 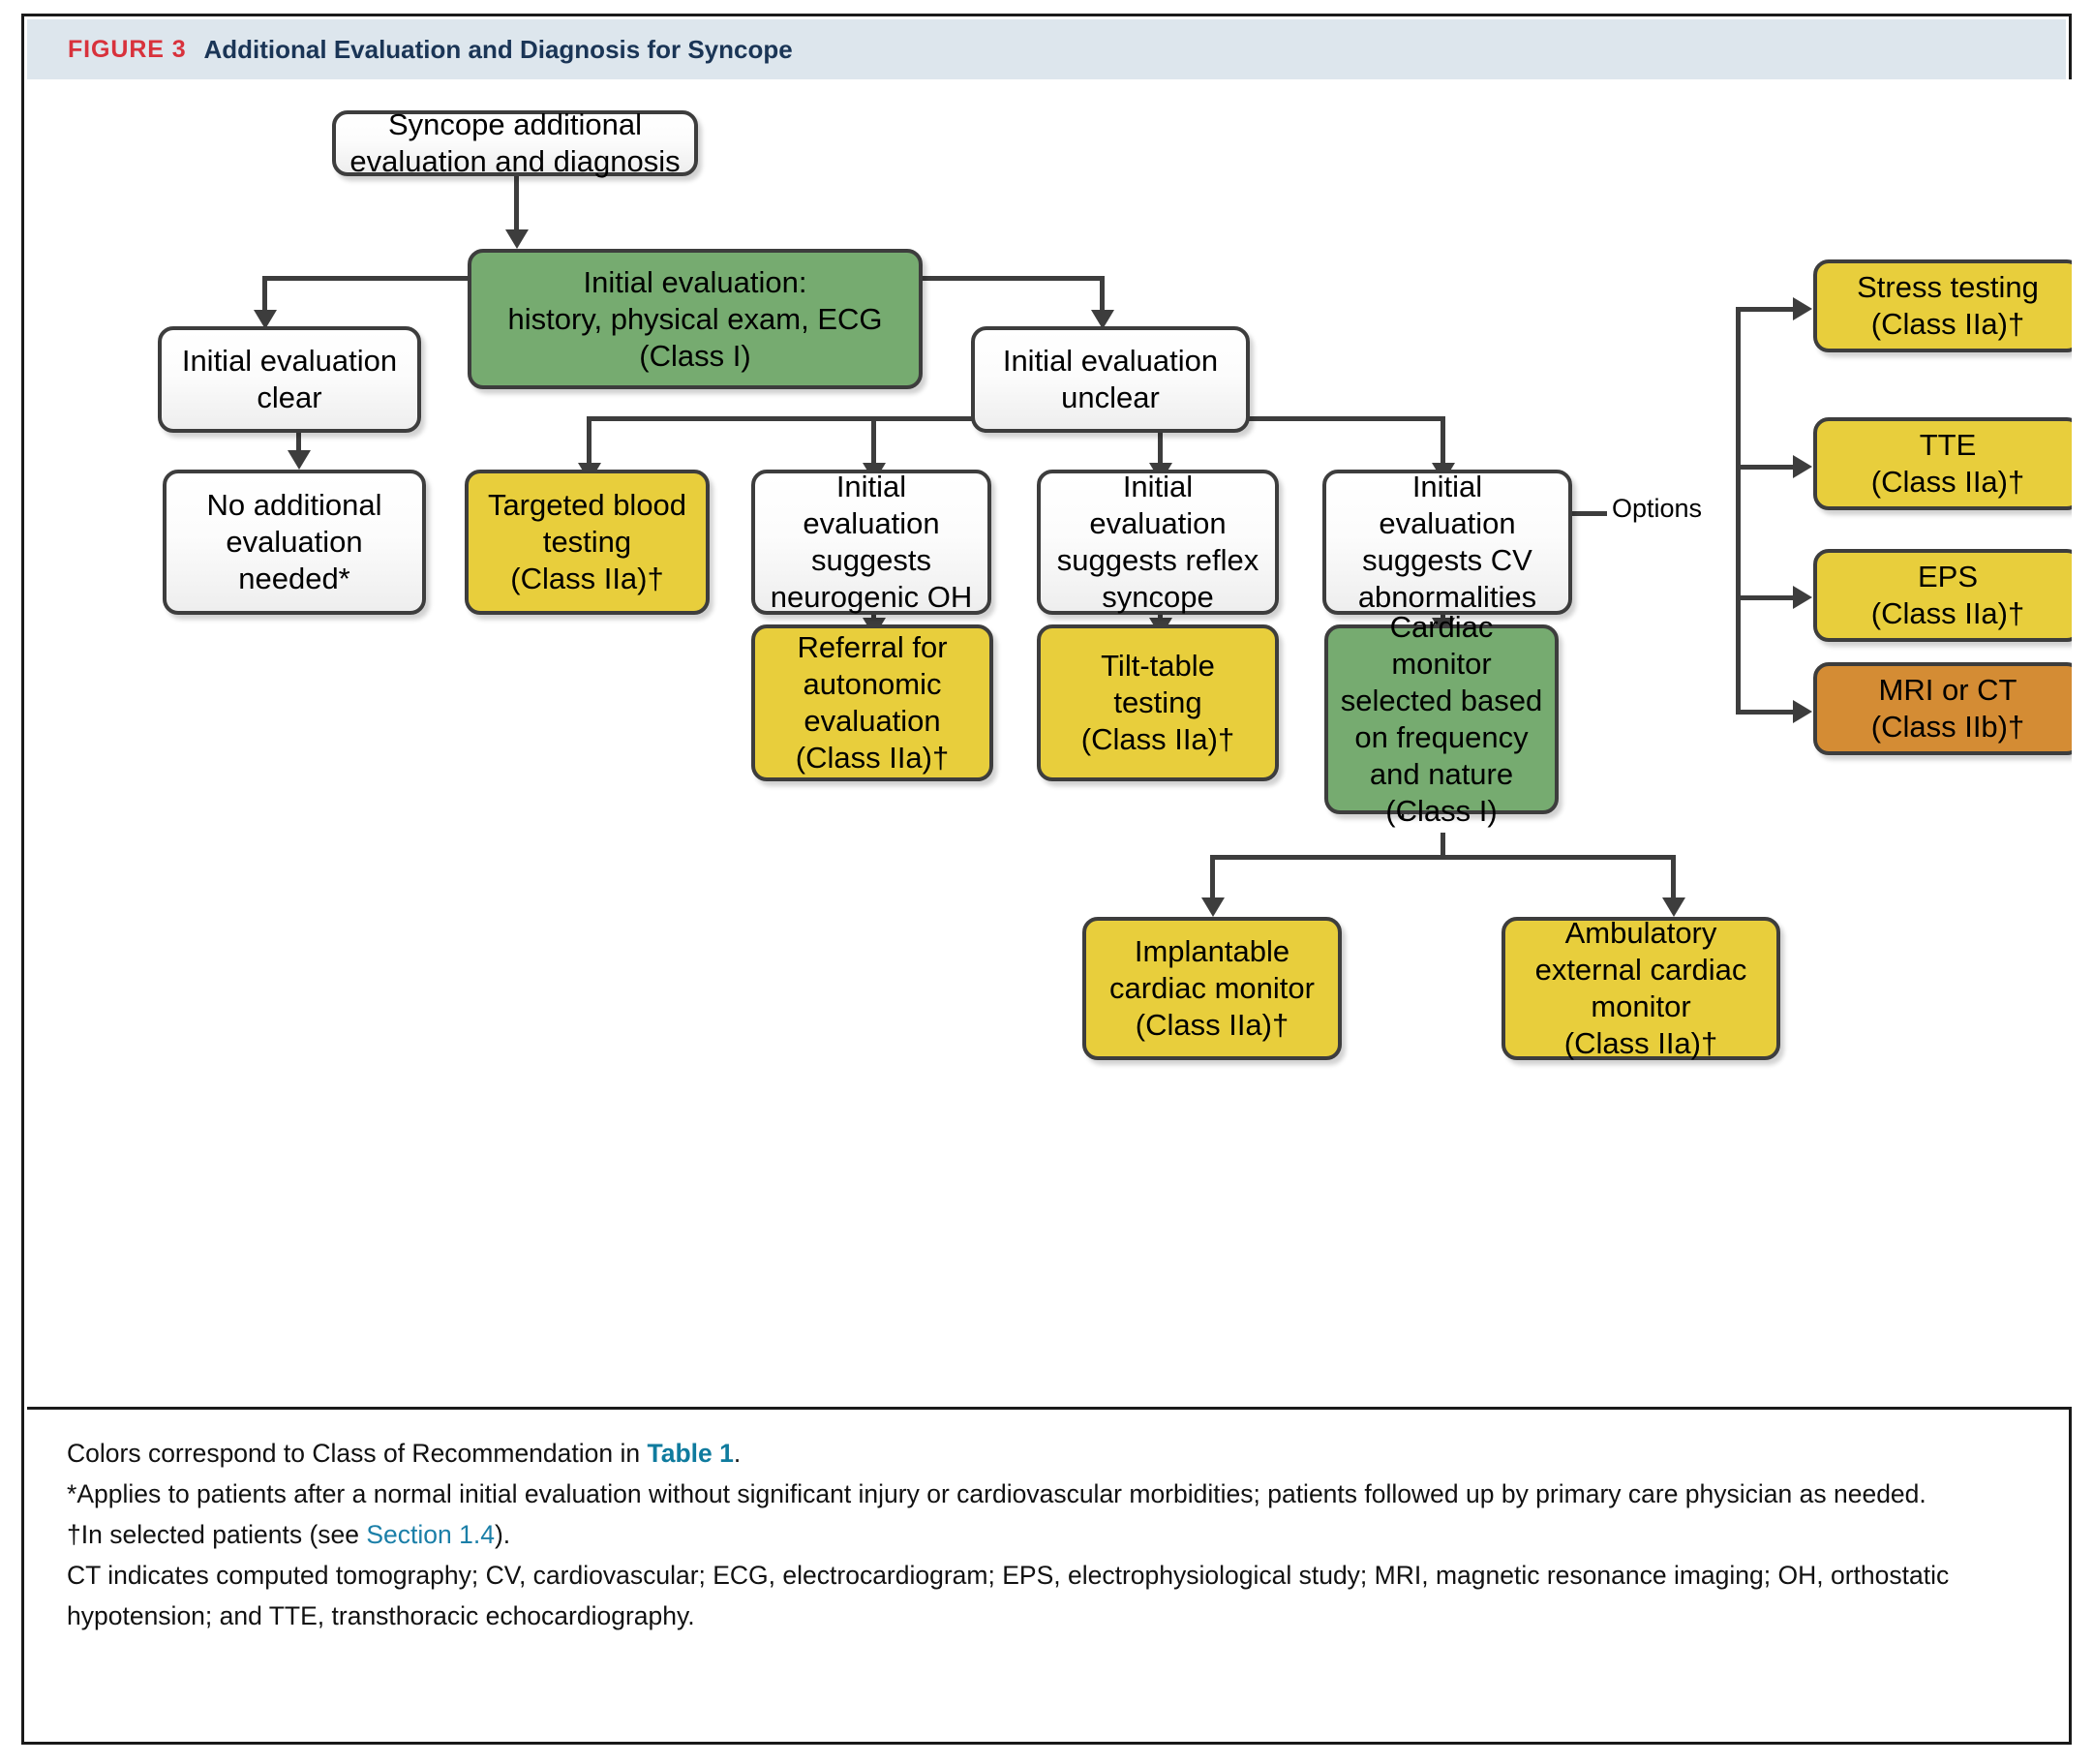 What do you see at coordinates (1111, 397) in the screenshot?
I see `node-label-line2: unclear` at bounding box center [1111, 397].